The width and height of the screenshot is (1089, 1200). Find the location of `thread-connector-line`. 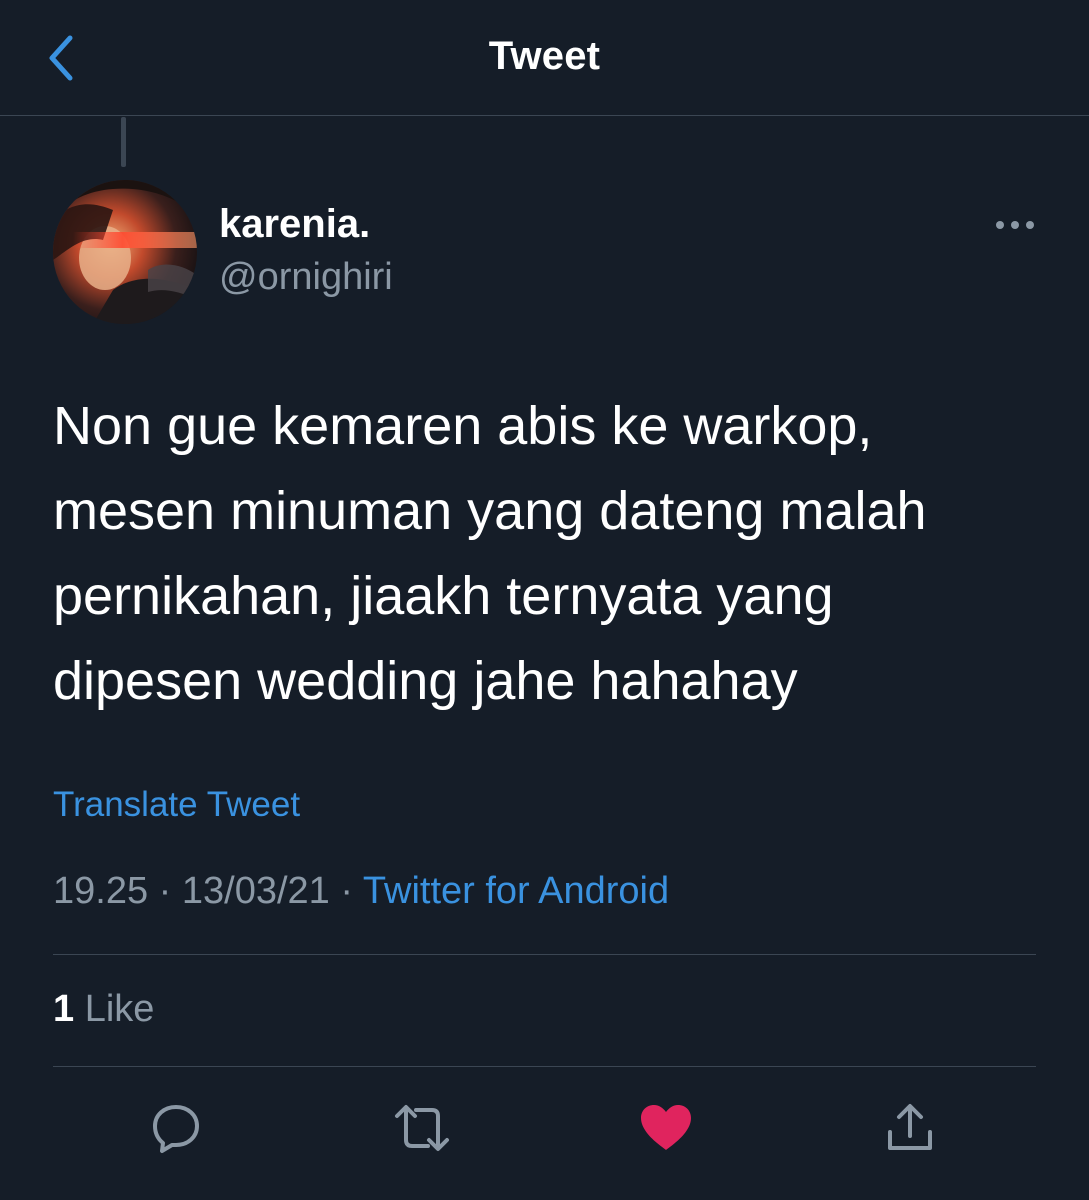

thread-connector-line is located at coordinates (123, 142).